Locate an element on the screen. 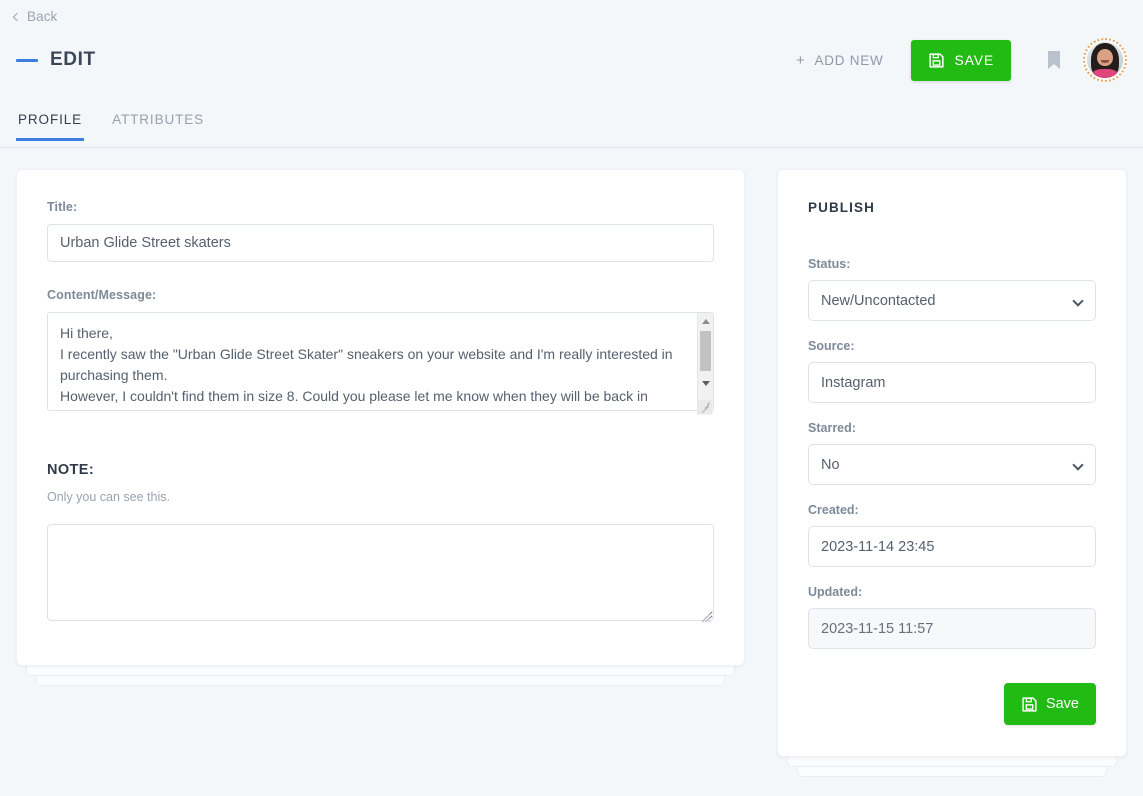 This screenshot has height=796, width=1143. chevron-left-icon is located at coordinates (17, 16).